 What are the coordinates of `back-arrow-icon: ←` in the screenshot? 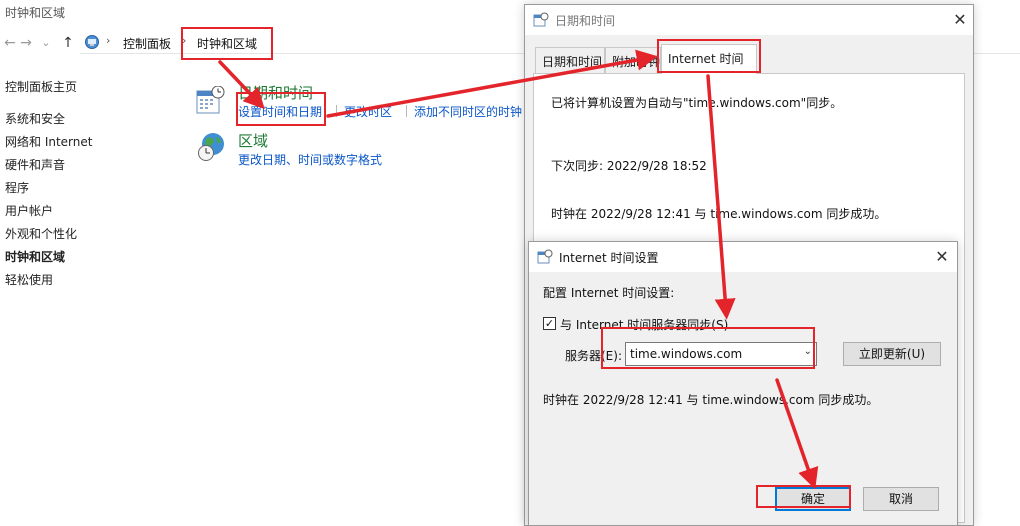 It's located at (10, 43).